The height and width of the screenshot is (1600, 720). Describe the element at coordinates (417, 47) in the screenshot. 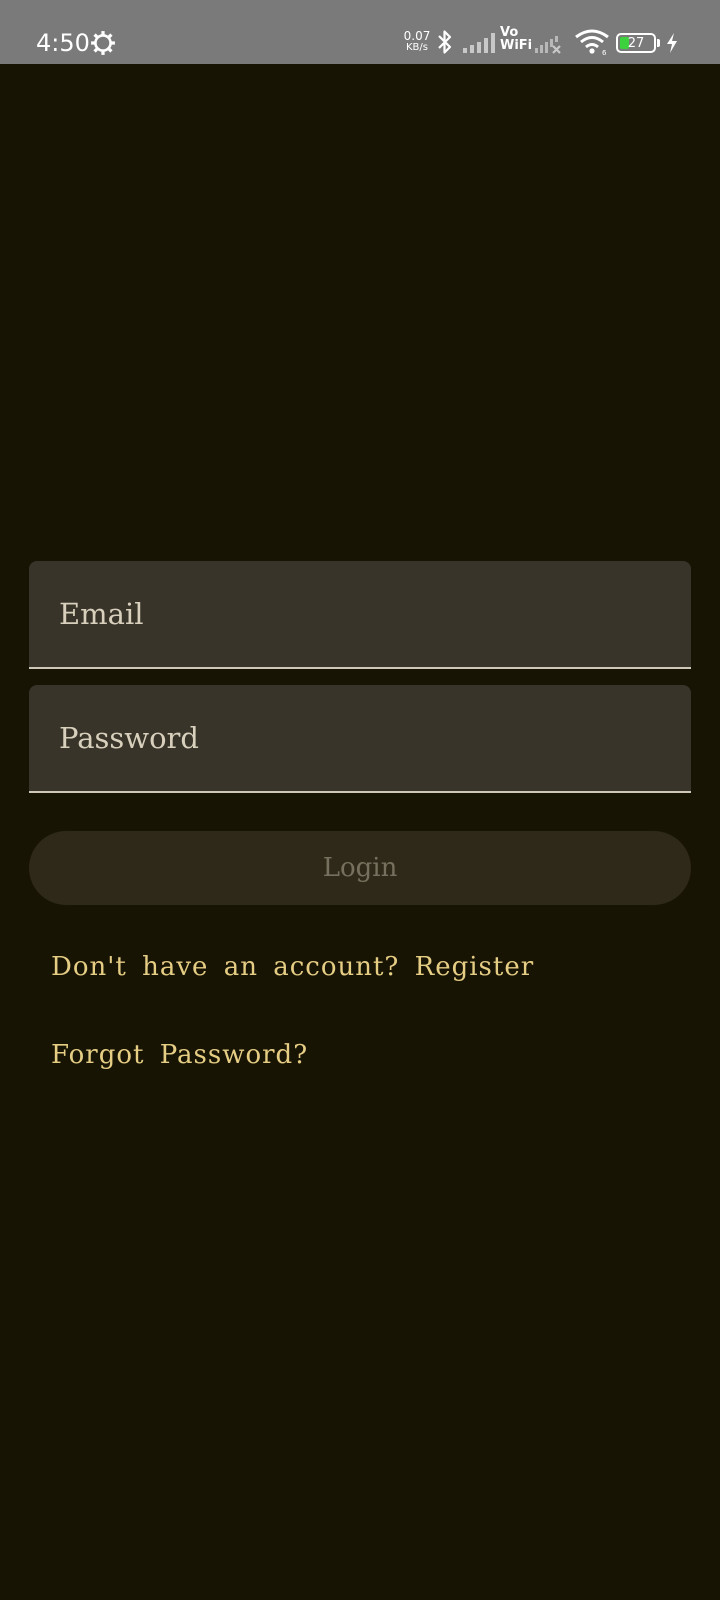

I see `network-speed-unit: KB/s` at that location.